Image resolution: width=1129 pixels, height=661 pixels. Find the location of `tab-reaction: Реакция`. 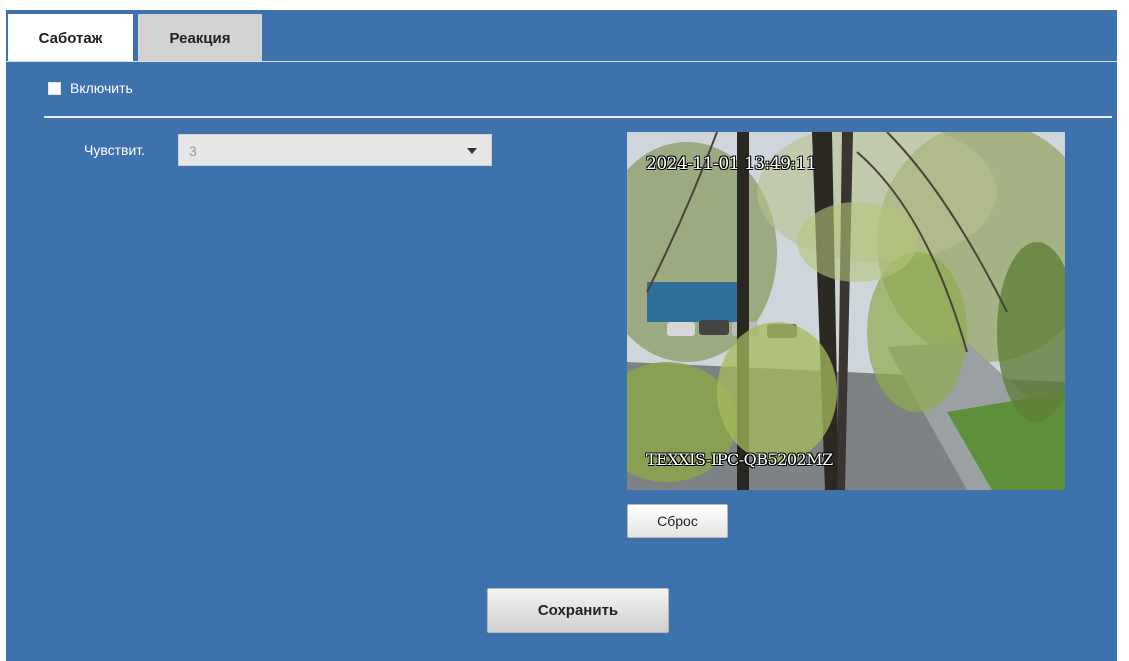

tab-reaction: Реакция is located at coordinates (200, 38).